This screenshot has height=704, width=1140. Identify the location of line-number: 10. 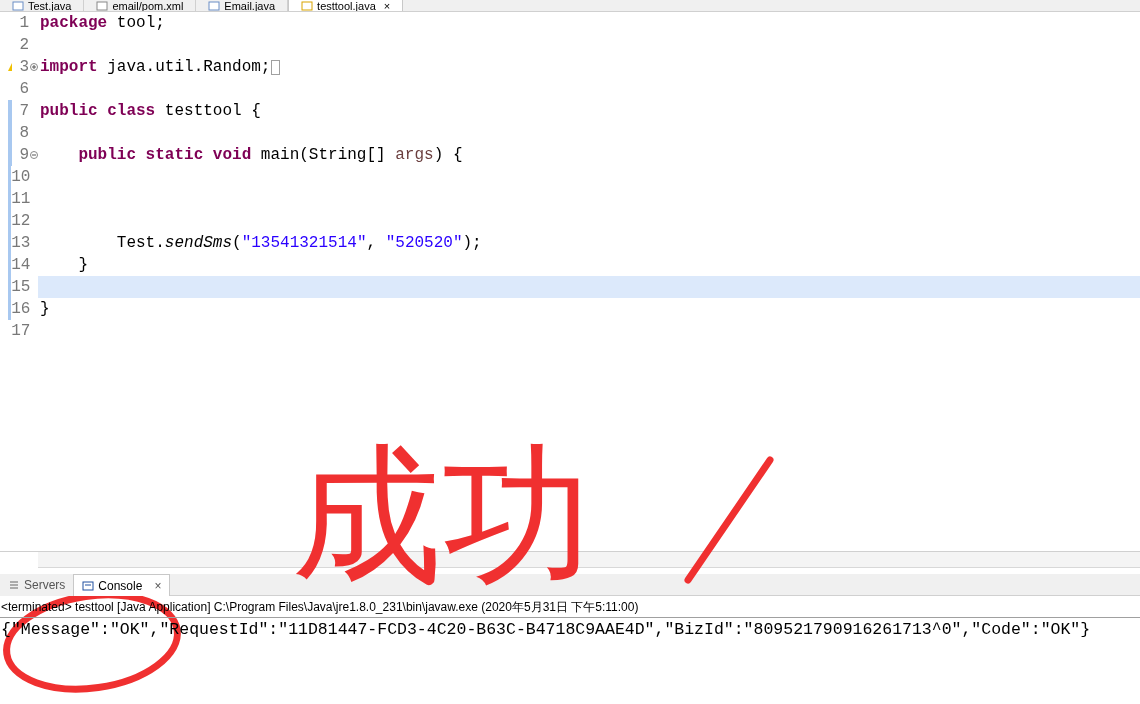
(21, 177).